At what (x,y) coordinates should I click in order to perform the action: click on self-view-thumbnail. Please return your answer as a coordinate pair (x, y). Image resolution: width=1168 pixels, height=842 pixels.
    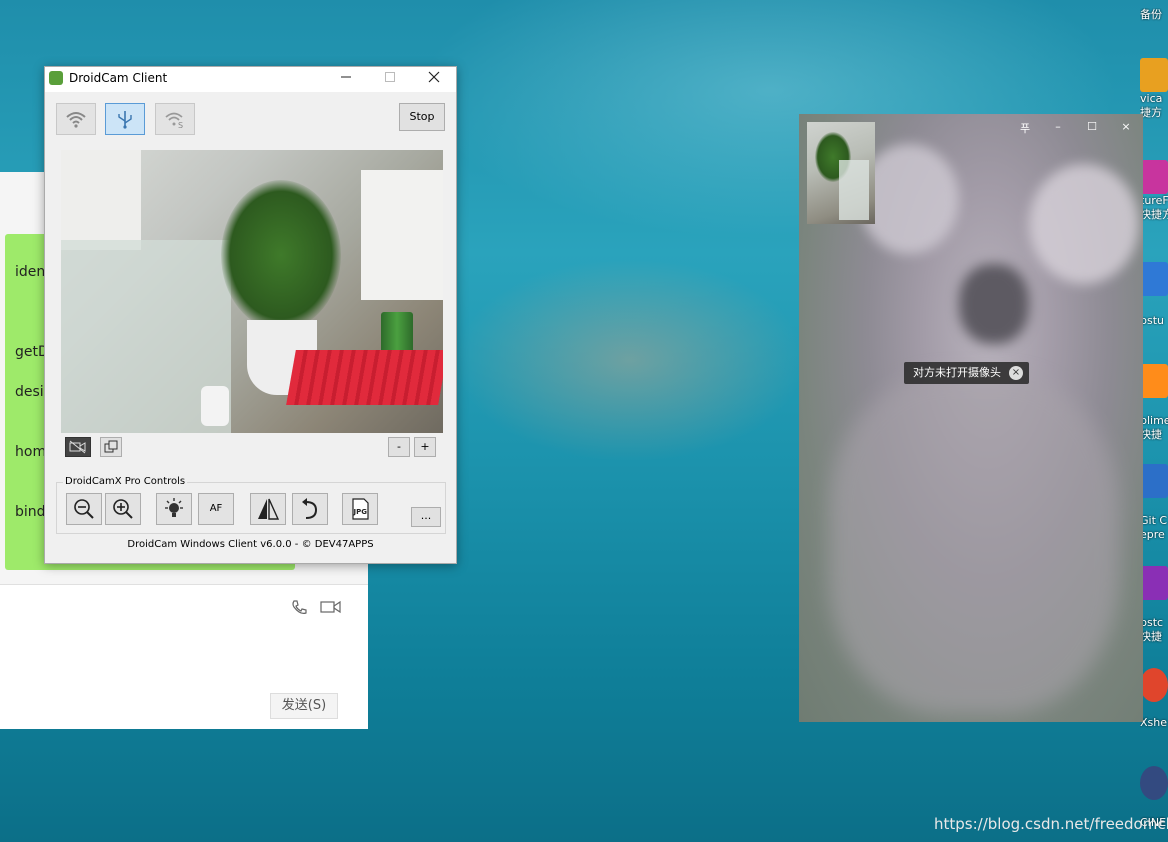
    Looking at the image, I should click on (841, 173).